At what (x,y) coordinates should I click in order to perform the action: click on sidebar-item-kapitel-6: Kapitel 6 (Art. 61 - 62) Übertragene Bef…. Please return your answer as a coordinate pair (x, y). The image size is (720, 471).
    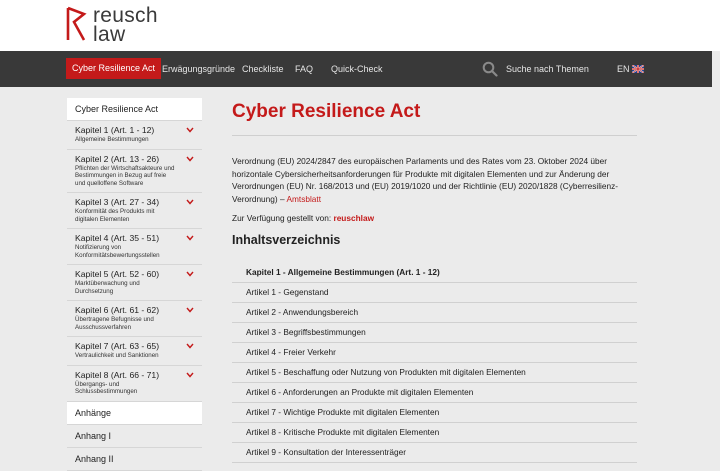
    Looking at the image, I should click on (134, 319).